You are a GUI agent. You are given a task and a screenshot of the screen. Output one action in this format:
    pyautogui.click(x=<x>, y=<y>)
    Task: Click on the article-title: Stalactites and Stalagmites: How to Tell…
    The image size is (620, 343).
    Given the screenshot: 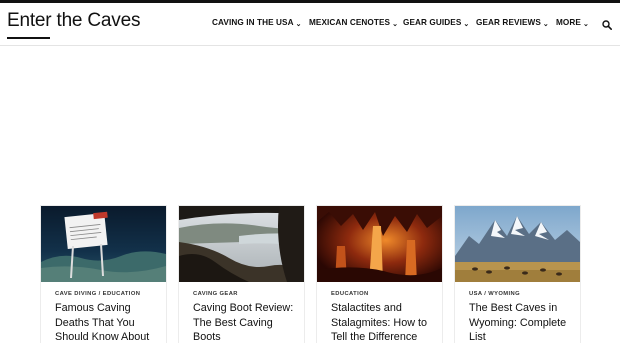 What is the action you would take?
    pyautogui.click(x=383, y=322)
    